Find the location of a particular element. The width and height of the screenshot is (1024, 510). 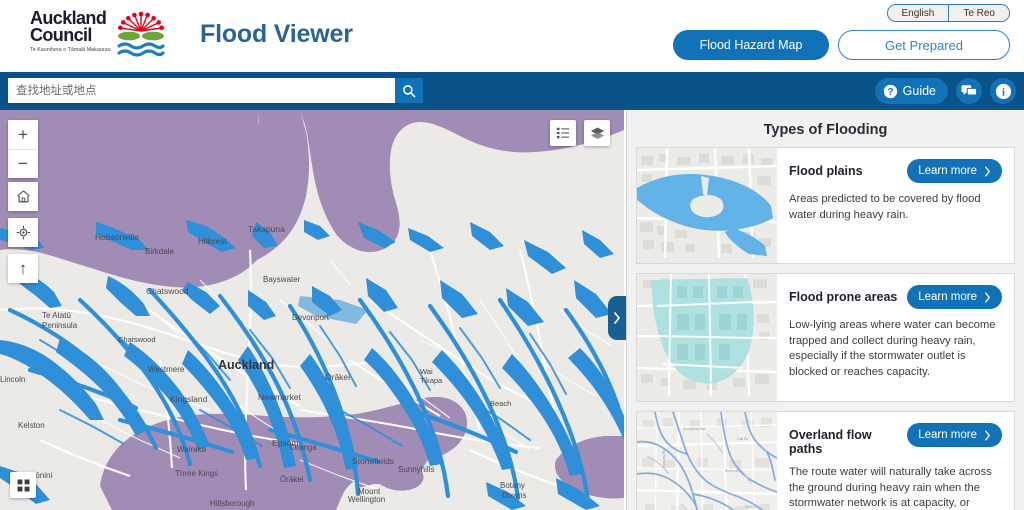

panel-title: Types of Flooding is located at coordinates (825, 130).